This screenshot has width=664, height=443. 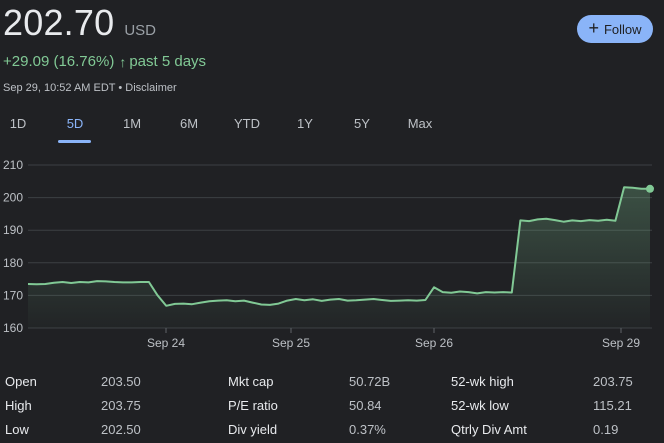 What do you see at coordinates (74, 141) in the screenshot?
I see `selected-tab-indicator` at bounding box center [74, 141].